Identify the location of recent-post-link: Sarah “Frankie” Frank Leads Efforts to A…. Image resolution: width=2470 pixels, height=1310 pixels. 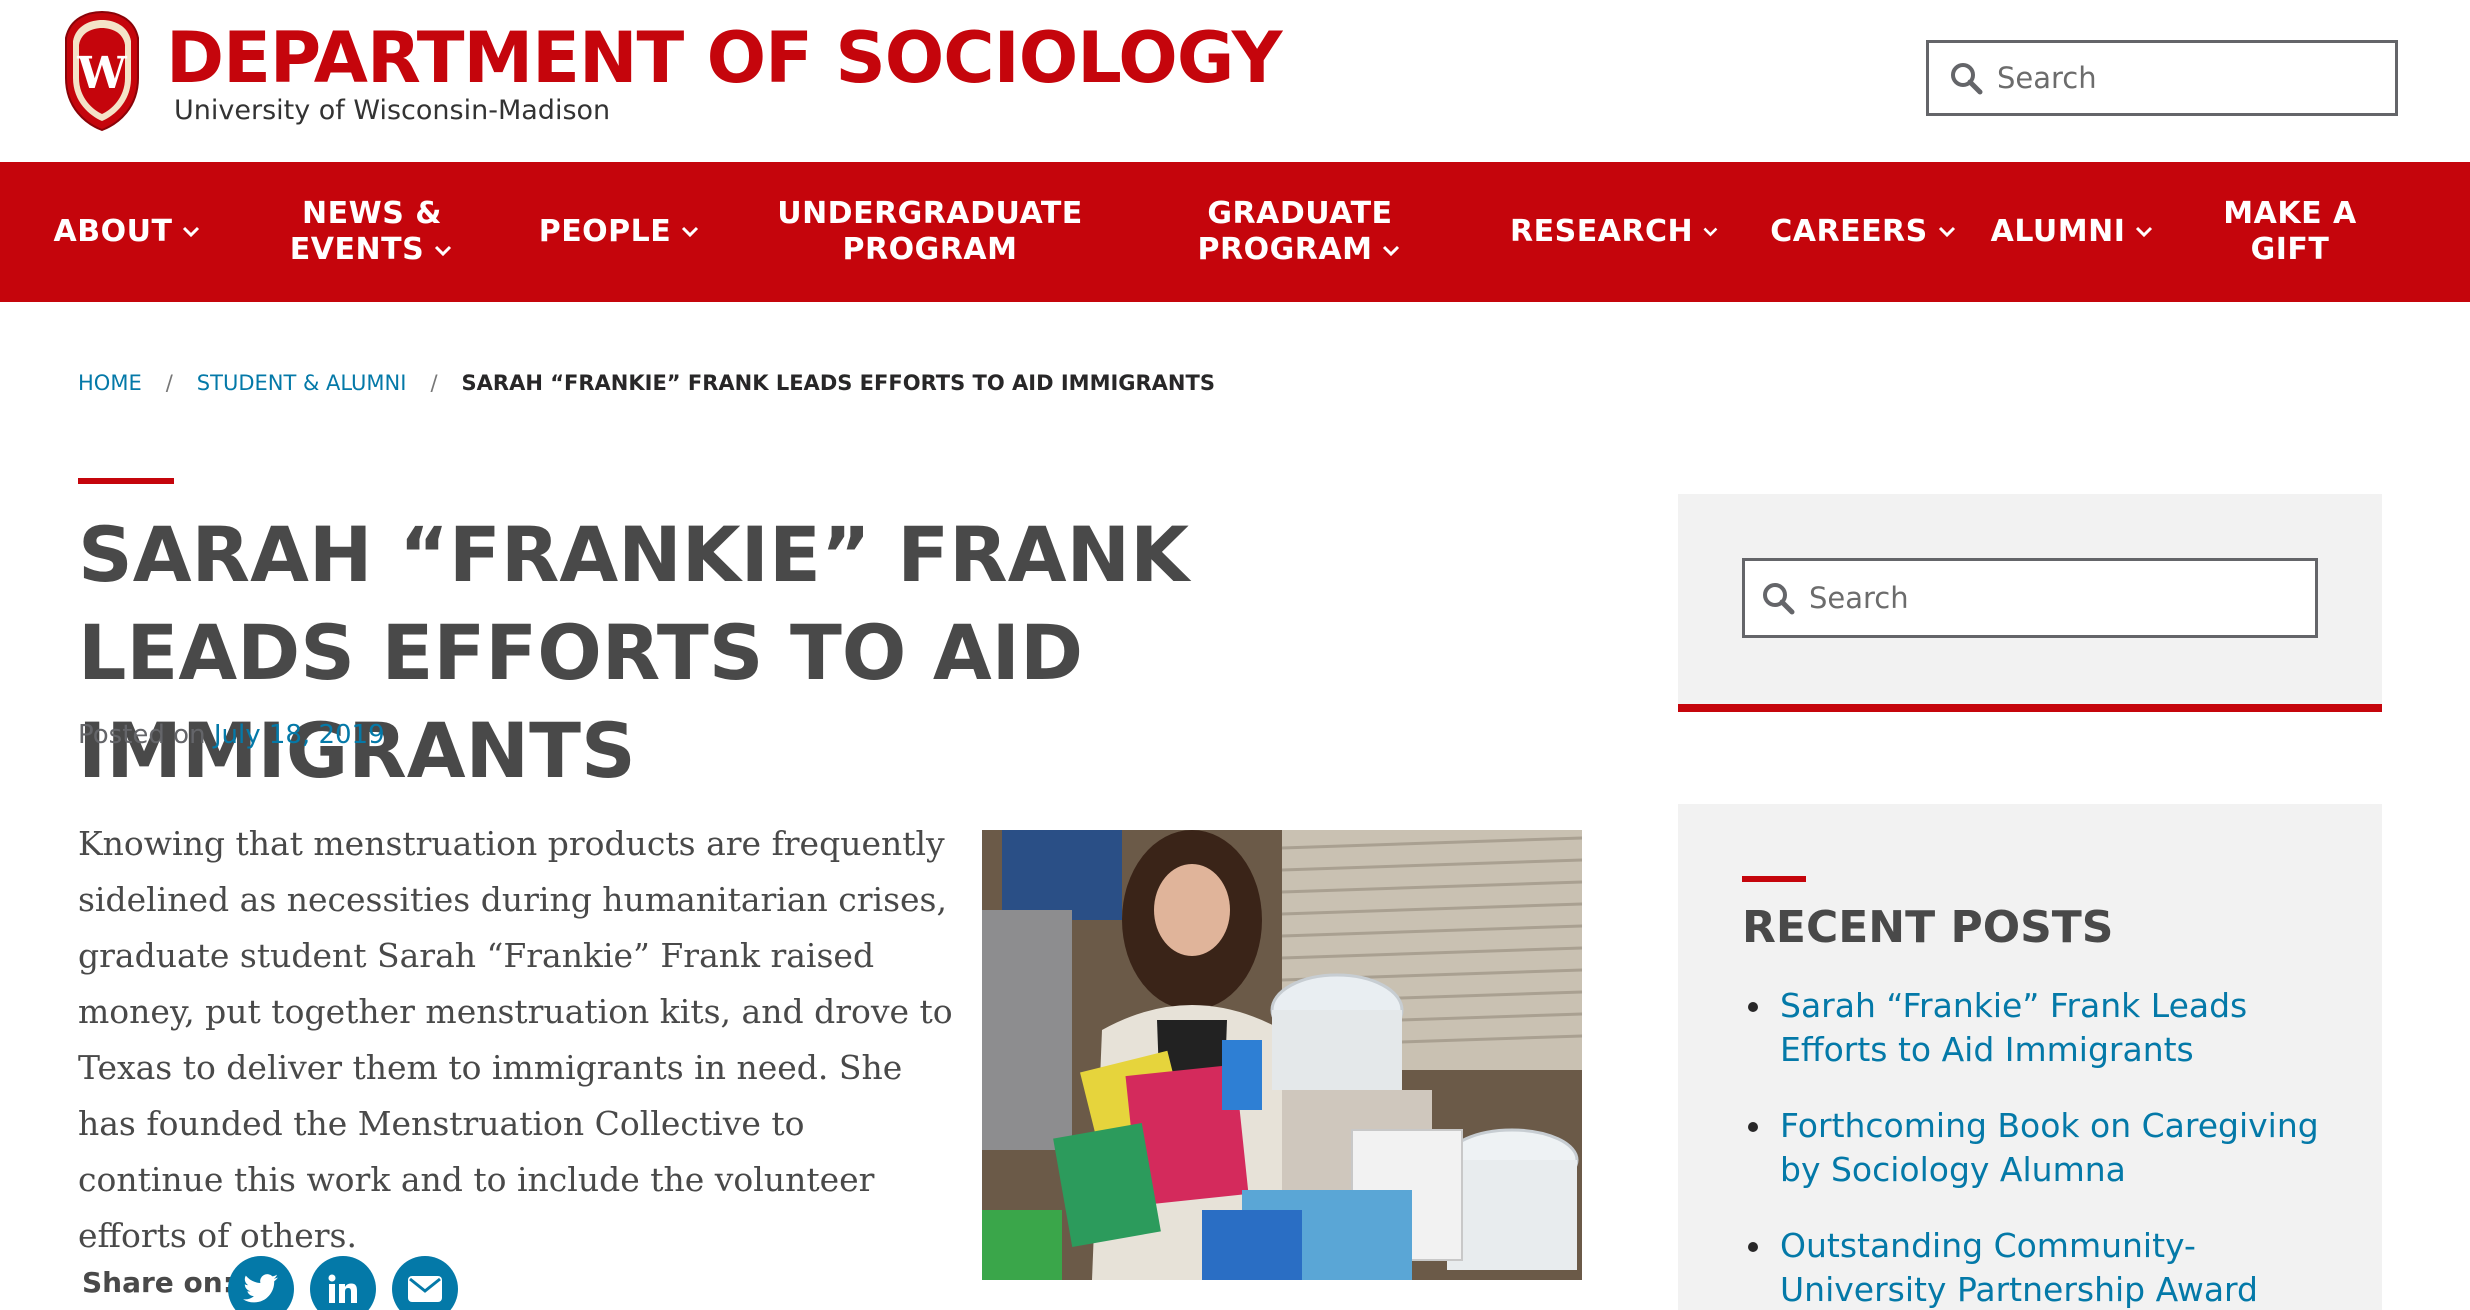
(2013, 1027).